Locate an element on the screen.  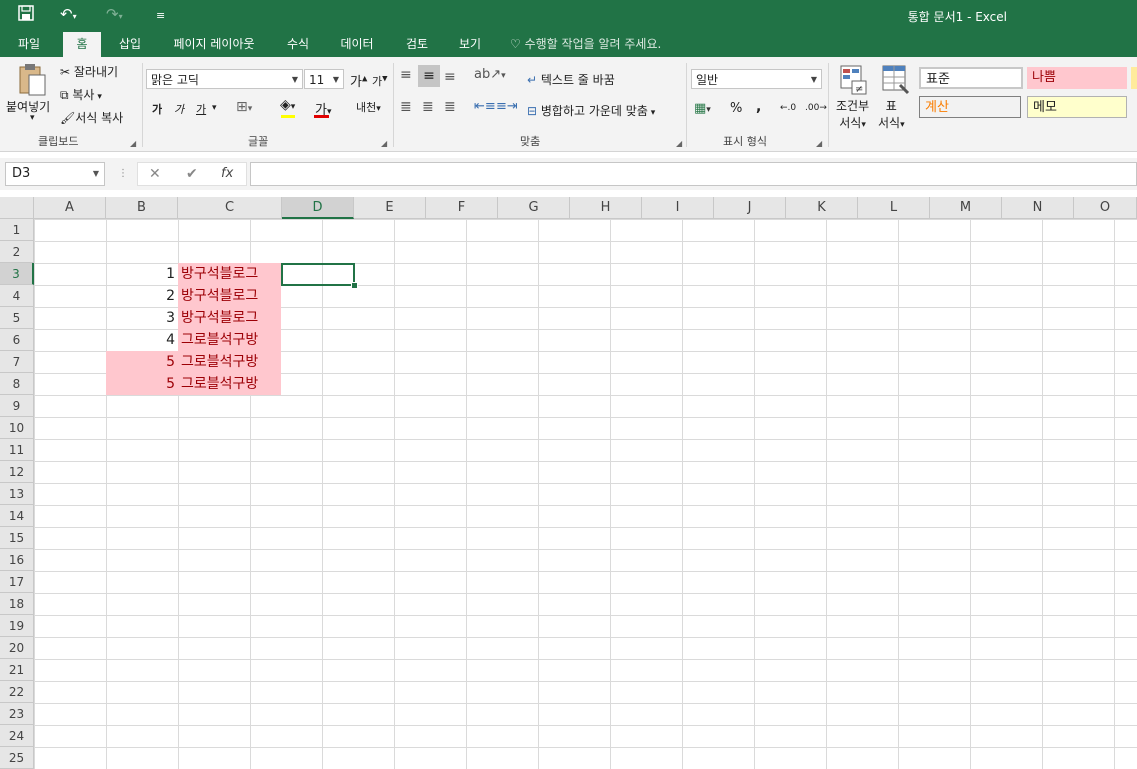
cell-b8: 5 is located at coordinates (142, 384).